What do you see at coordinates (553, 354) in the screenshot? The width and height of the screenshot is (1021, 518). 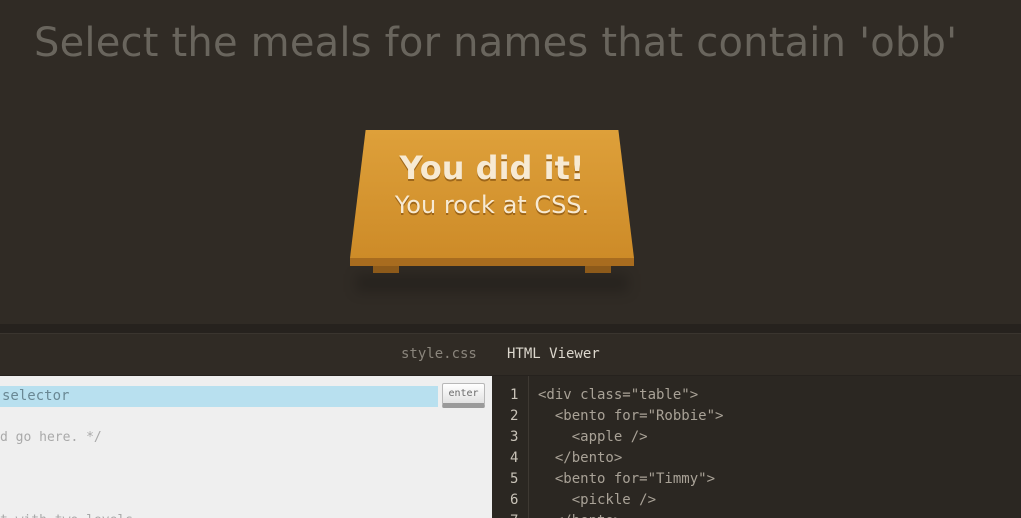 I see `tab-html-viewer: HTML Viewer` at bounding box center [553, 354].